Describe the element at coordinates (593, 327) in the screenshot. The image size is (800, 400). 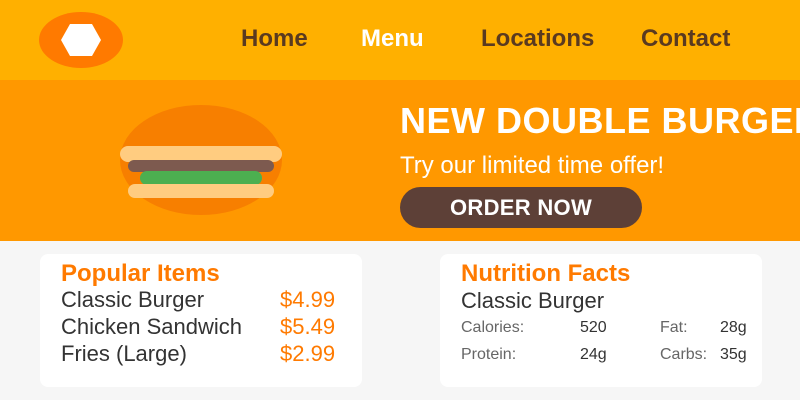
I see `calories-value: 520` at that location.